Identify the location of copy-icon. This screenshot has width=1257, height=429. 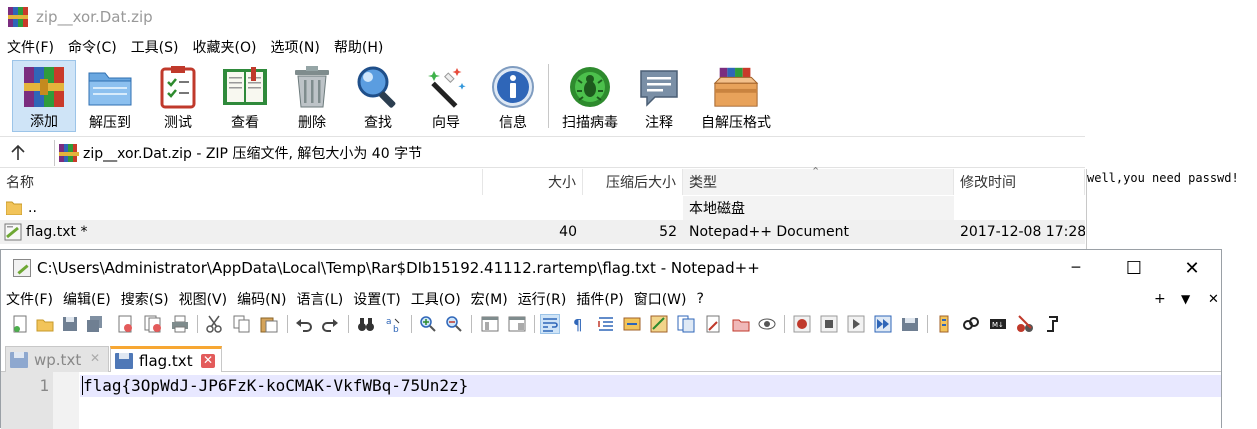
(242, 324).